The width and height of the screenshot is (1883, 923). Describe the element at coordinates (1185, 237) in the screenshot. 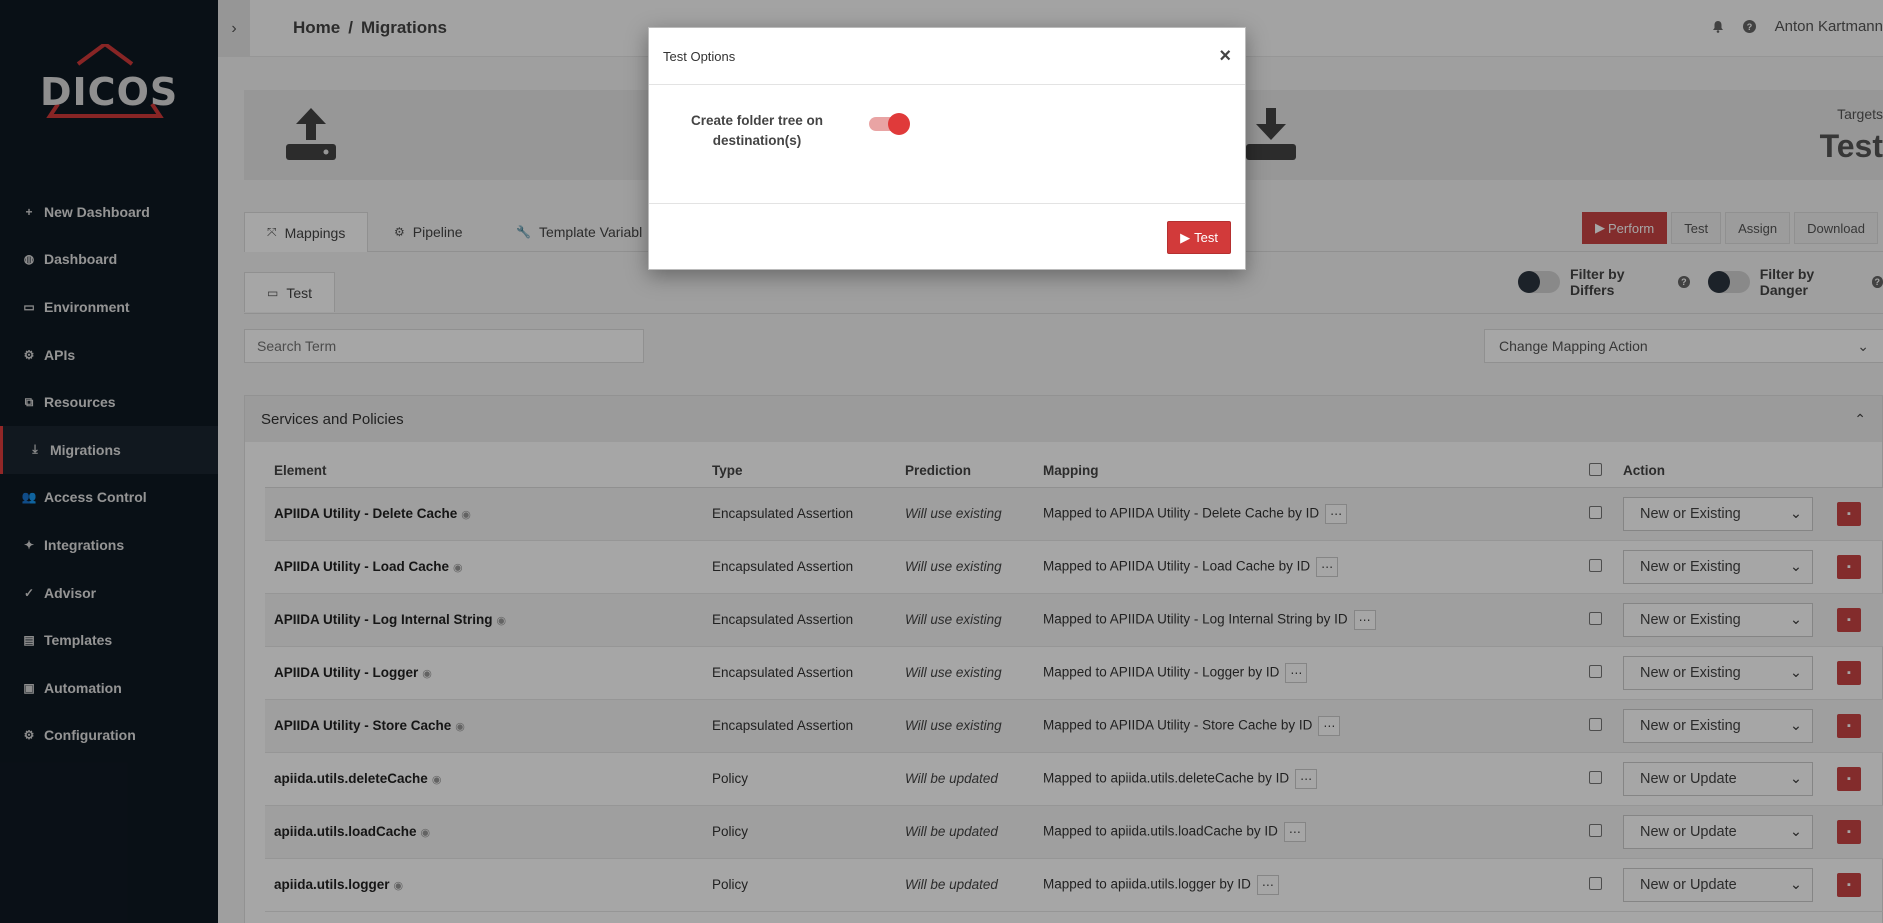

I see `play-icon: ▶` at that location.